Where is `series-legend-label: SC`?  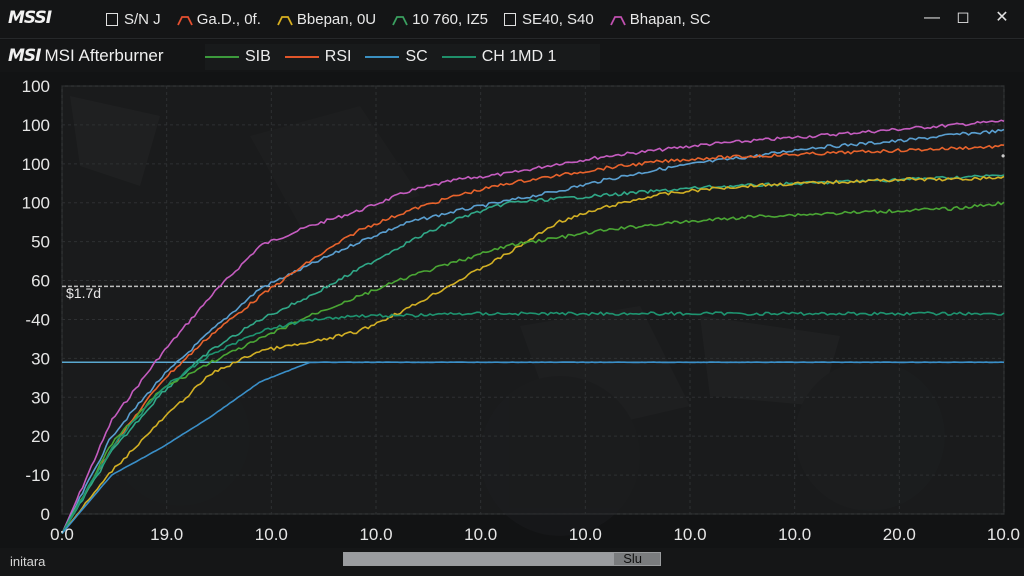 series-legend-label: SC is located at coordinates (416, 56).